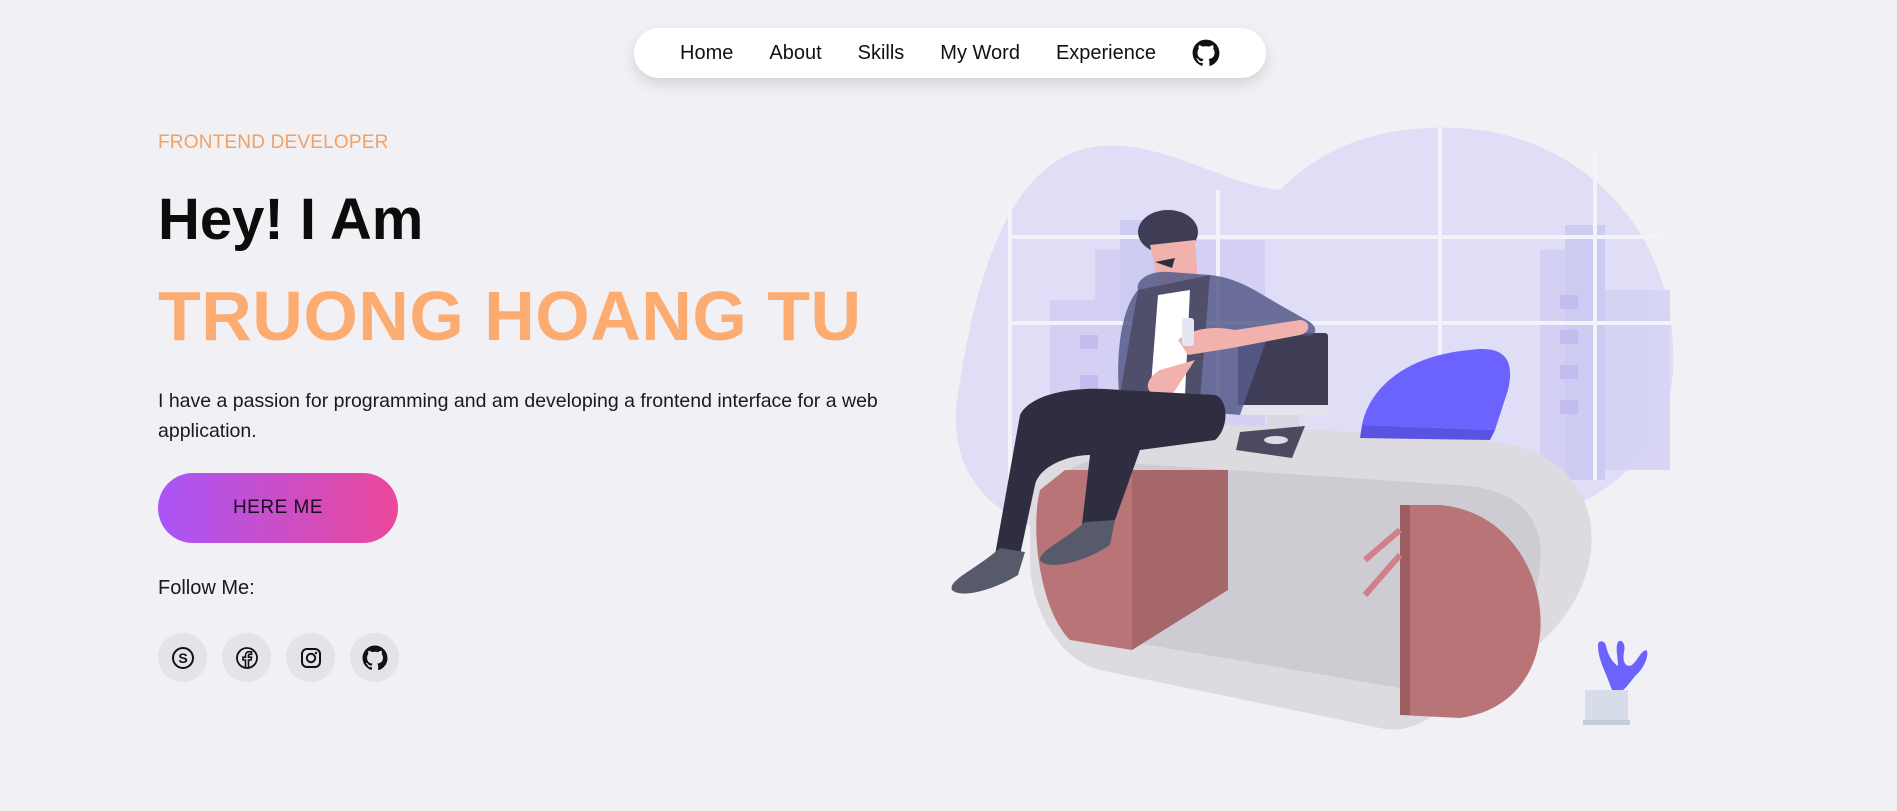  What do you see at coordinates (278, 508) in the screenshot?
I see `here-me-button: HERE ME` at bounding box center [278, 508].